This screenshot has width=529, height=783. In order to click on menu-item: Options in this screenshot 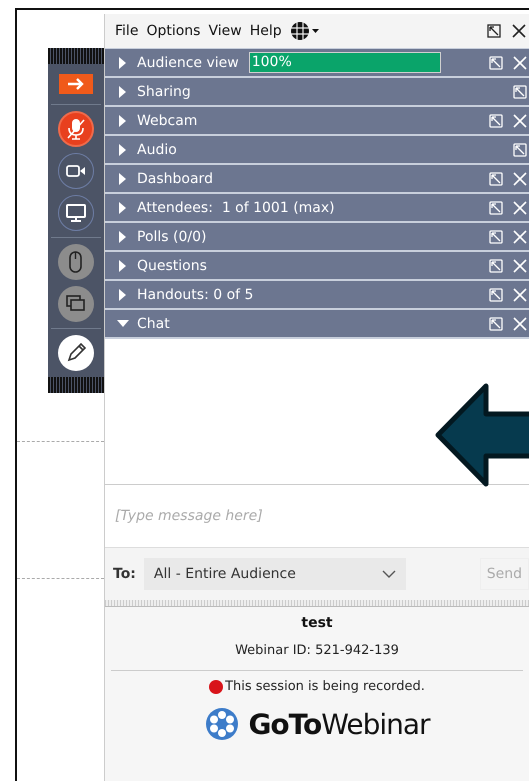, I will do `click(173, 31)`.